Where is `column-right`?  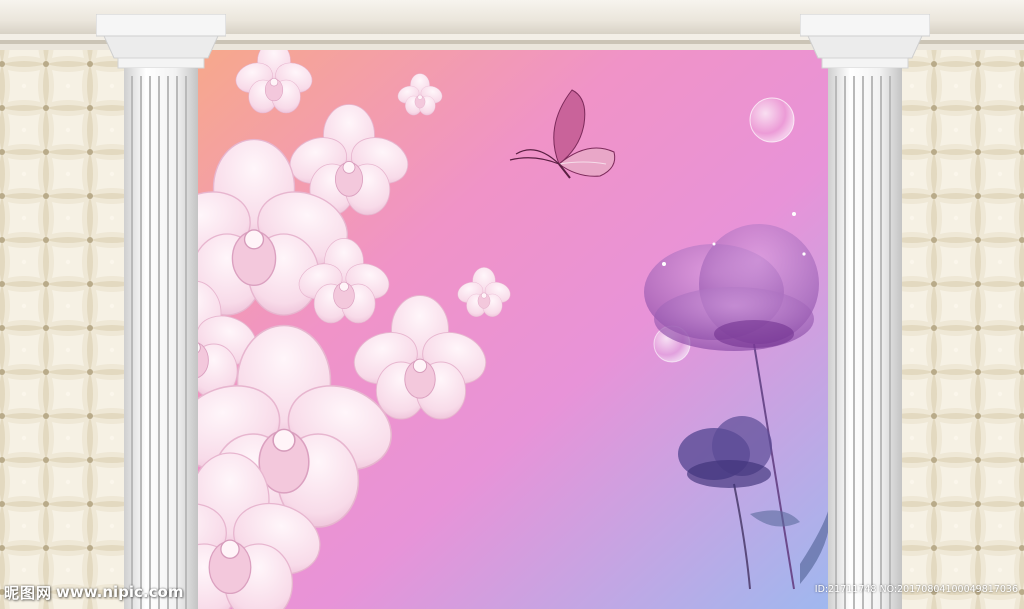
column-right is located at coordinates (865, 311).